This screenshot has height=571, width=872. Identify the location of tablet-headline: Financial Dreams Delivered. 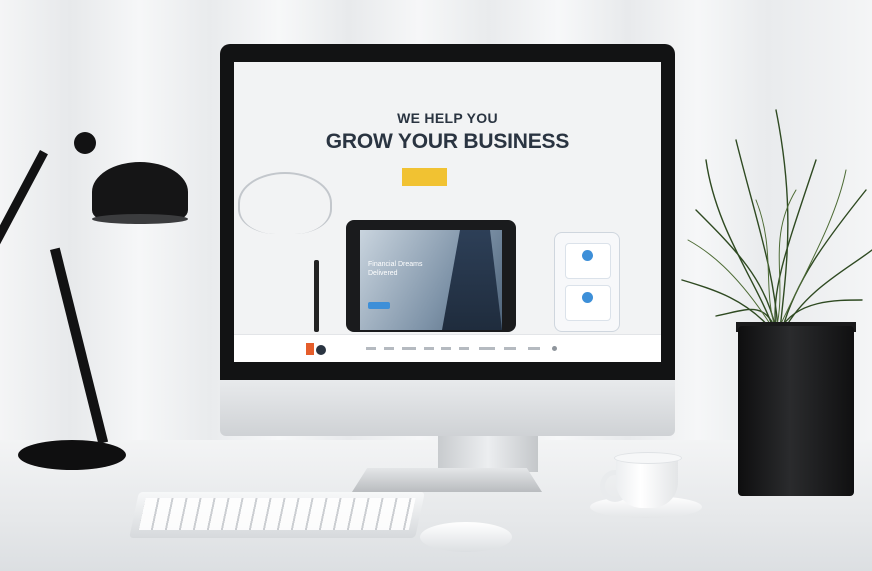
(395, 269).